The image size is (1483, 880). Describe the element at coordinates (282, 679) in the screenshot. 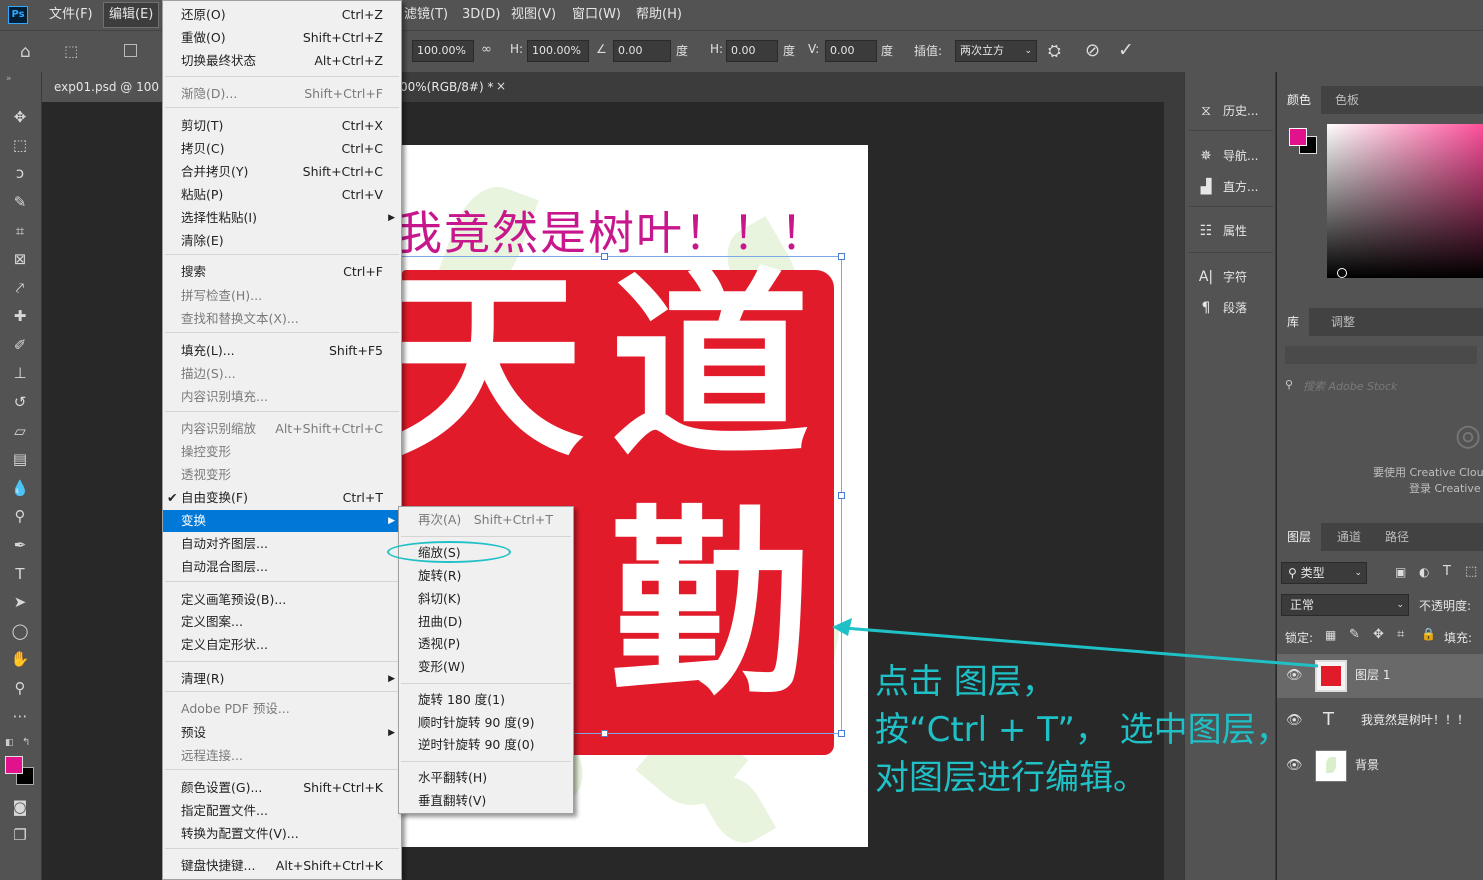

I see `edit-menu-item: 清理(R) ▶` at that location.